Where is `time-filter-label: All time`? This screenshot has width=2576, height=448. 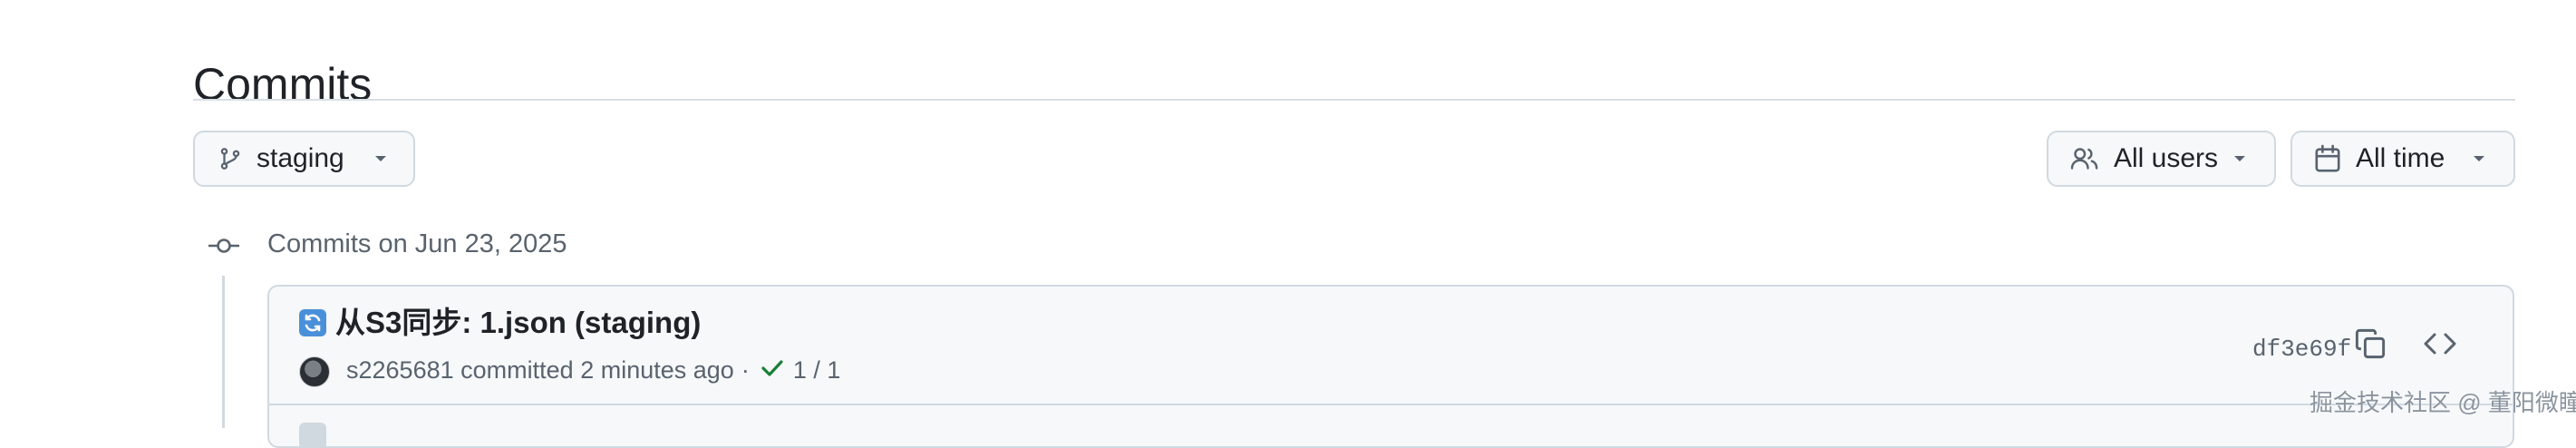
time-filter-label: All time is located at coordinates (2400, 158).